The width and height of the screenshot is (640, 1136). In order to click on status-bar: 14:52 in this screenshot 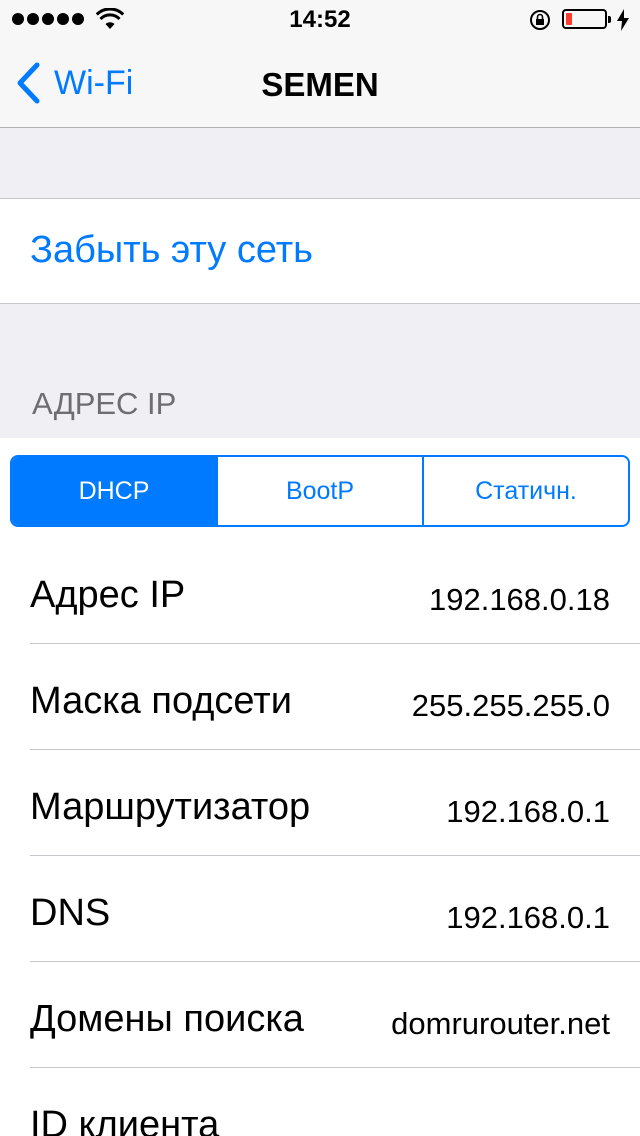, I will do `click(320, 20)`.